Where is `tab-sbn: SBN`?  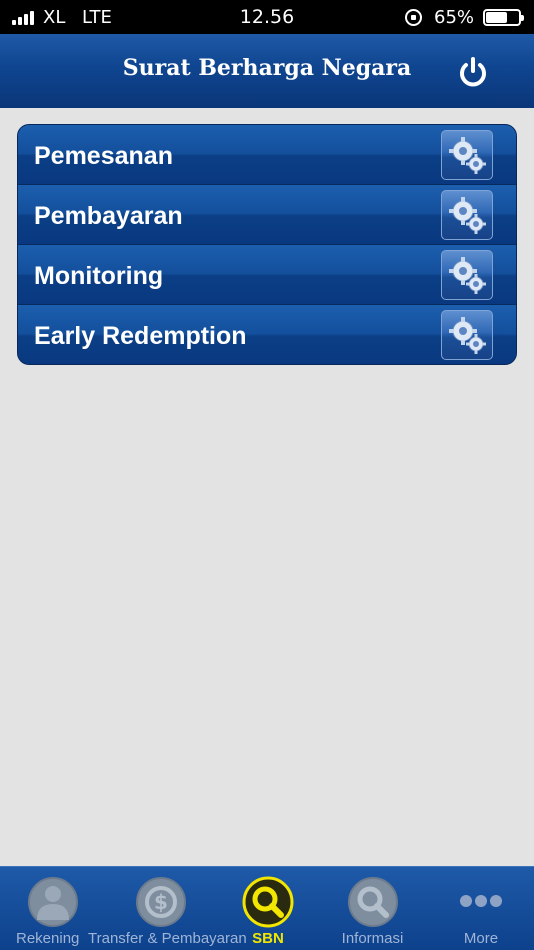 tab-sbn: SBN is located at coordinates (268, 908).